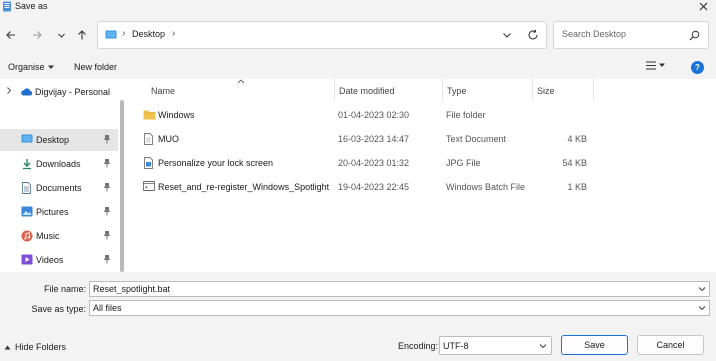 The height and width of the screenshot is (361, 716). I want to click on up-button, so click(82, 35).